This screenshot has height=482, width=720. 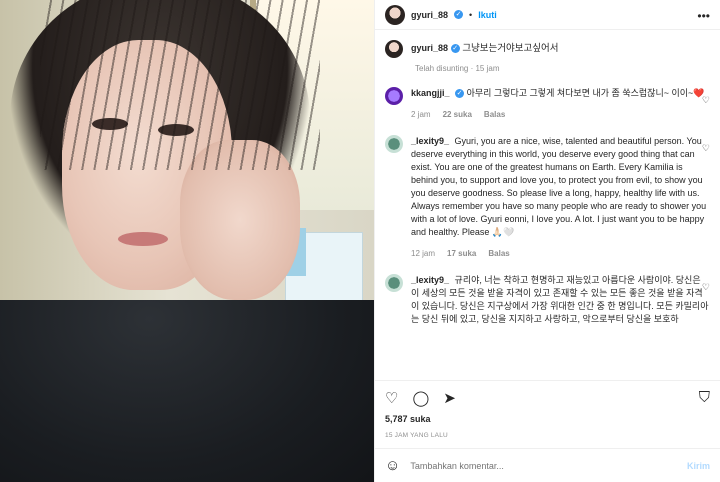 What do you see at coordinates (547, 421) in the screenshot?
I see `likes-count: 5,787 suka` at bounding box center [547, 421].